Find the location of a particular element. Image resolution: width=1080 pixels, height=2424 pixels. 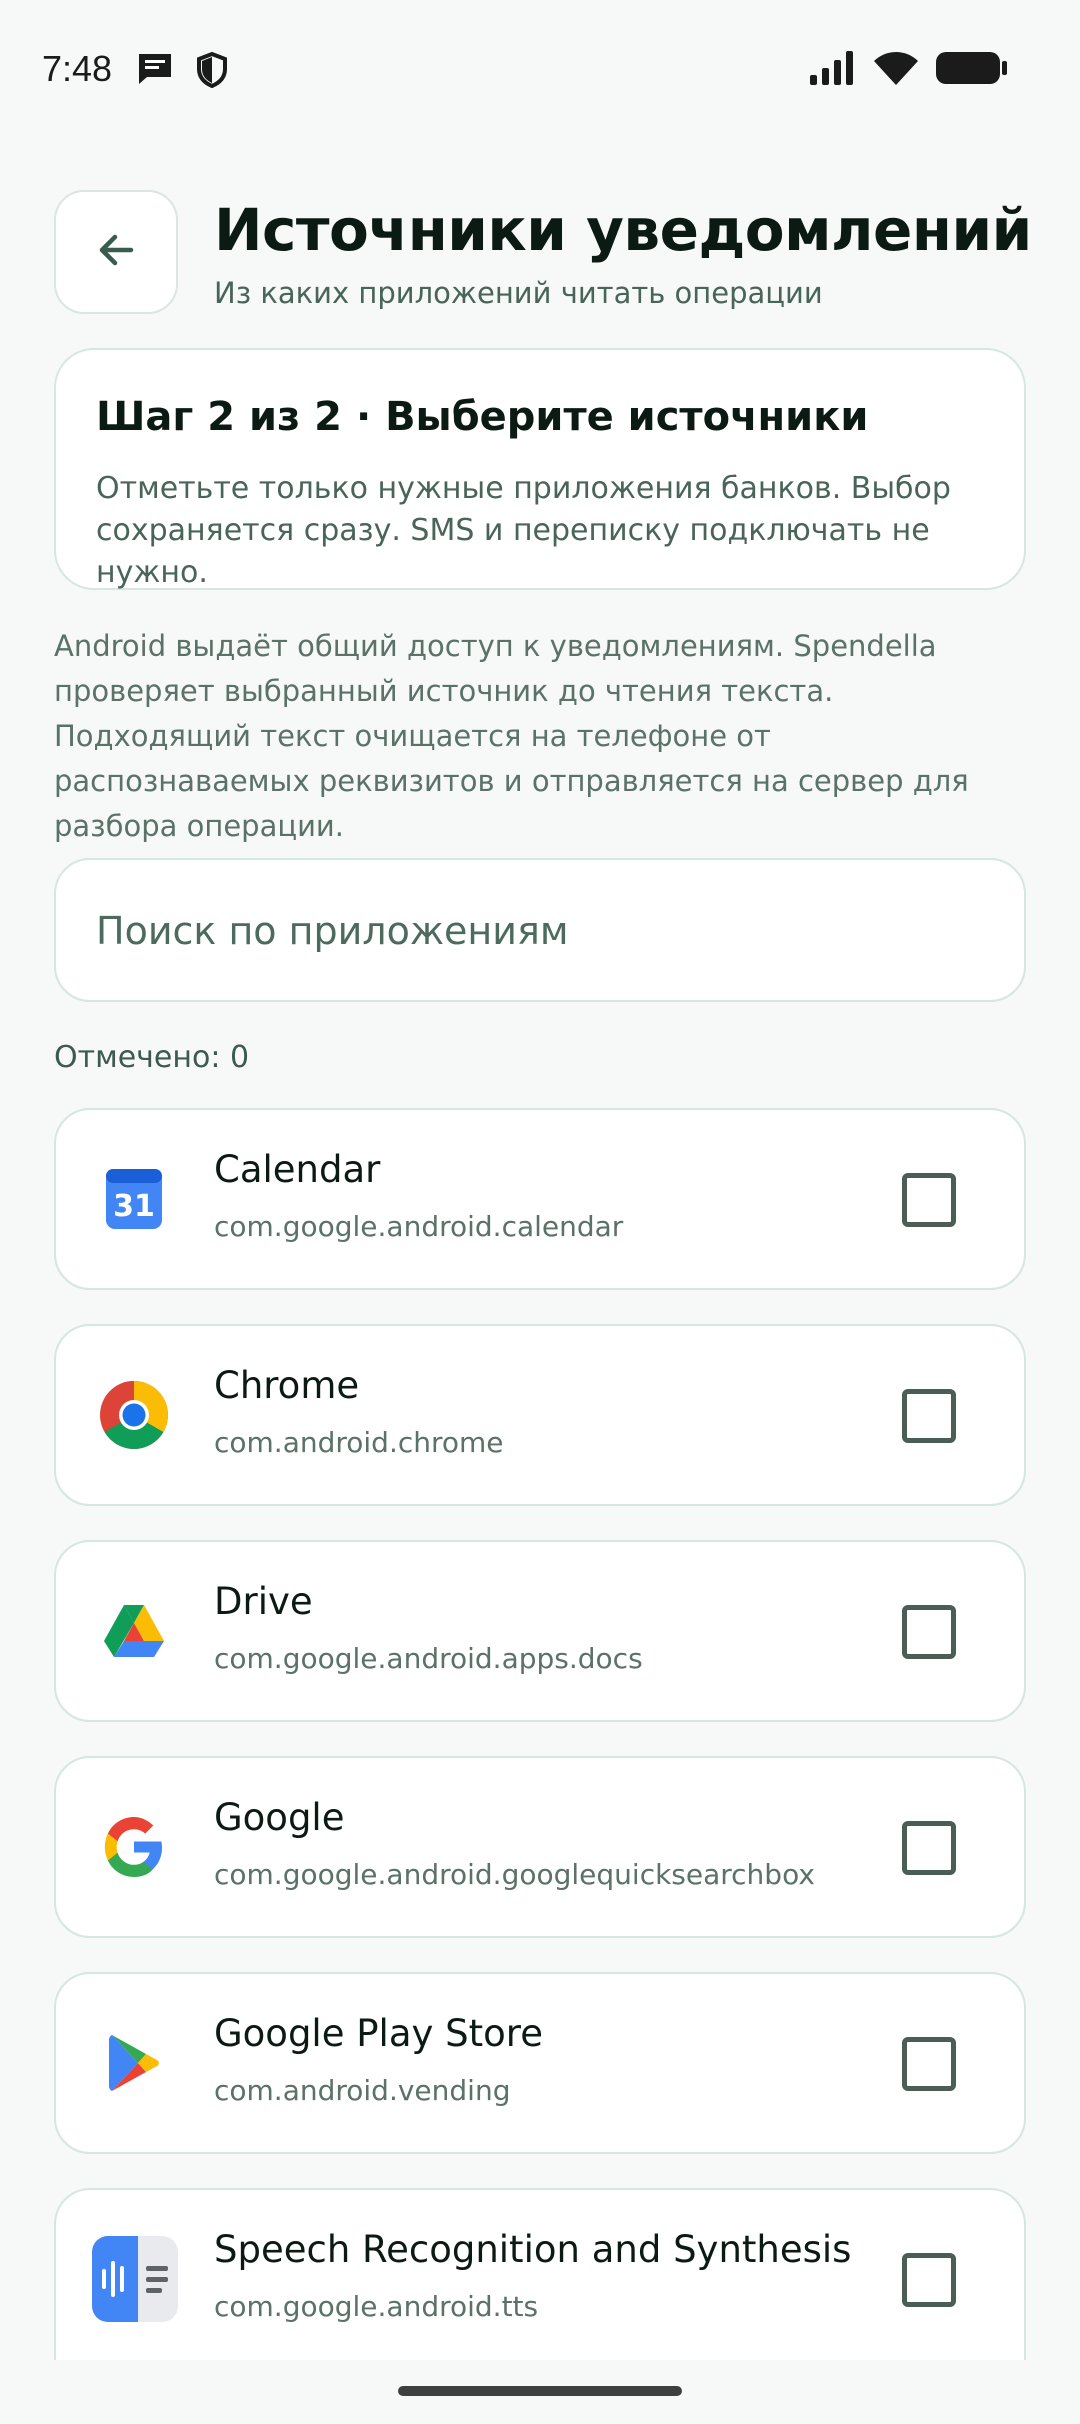

app-item-calendar: 31 Calendar com.google.android.calendar is located at coordinates (540, 1199).